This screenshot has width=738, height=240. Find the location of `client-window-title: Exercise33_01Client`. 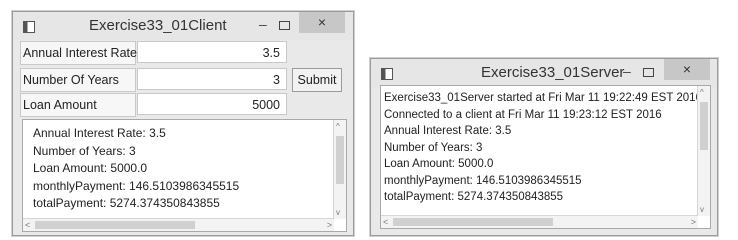

client-window-title: Exercise33_01Client is located at coordinates (158, 25).